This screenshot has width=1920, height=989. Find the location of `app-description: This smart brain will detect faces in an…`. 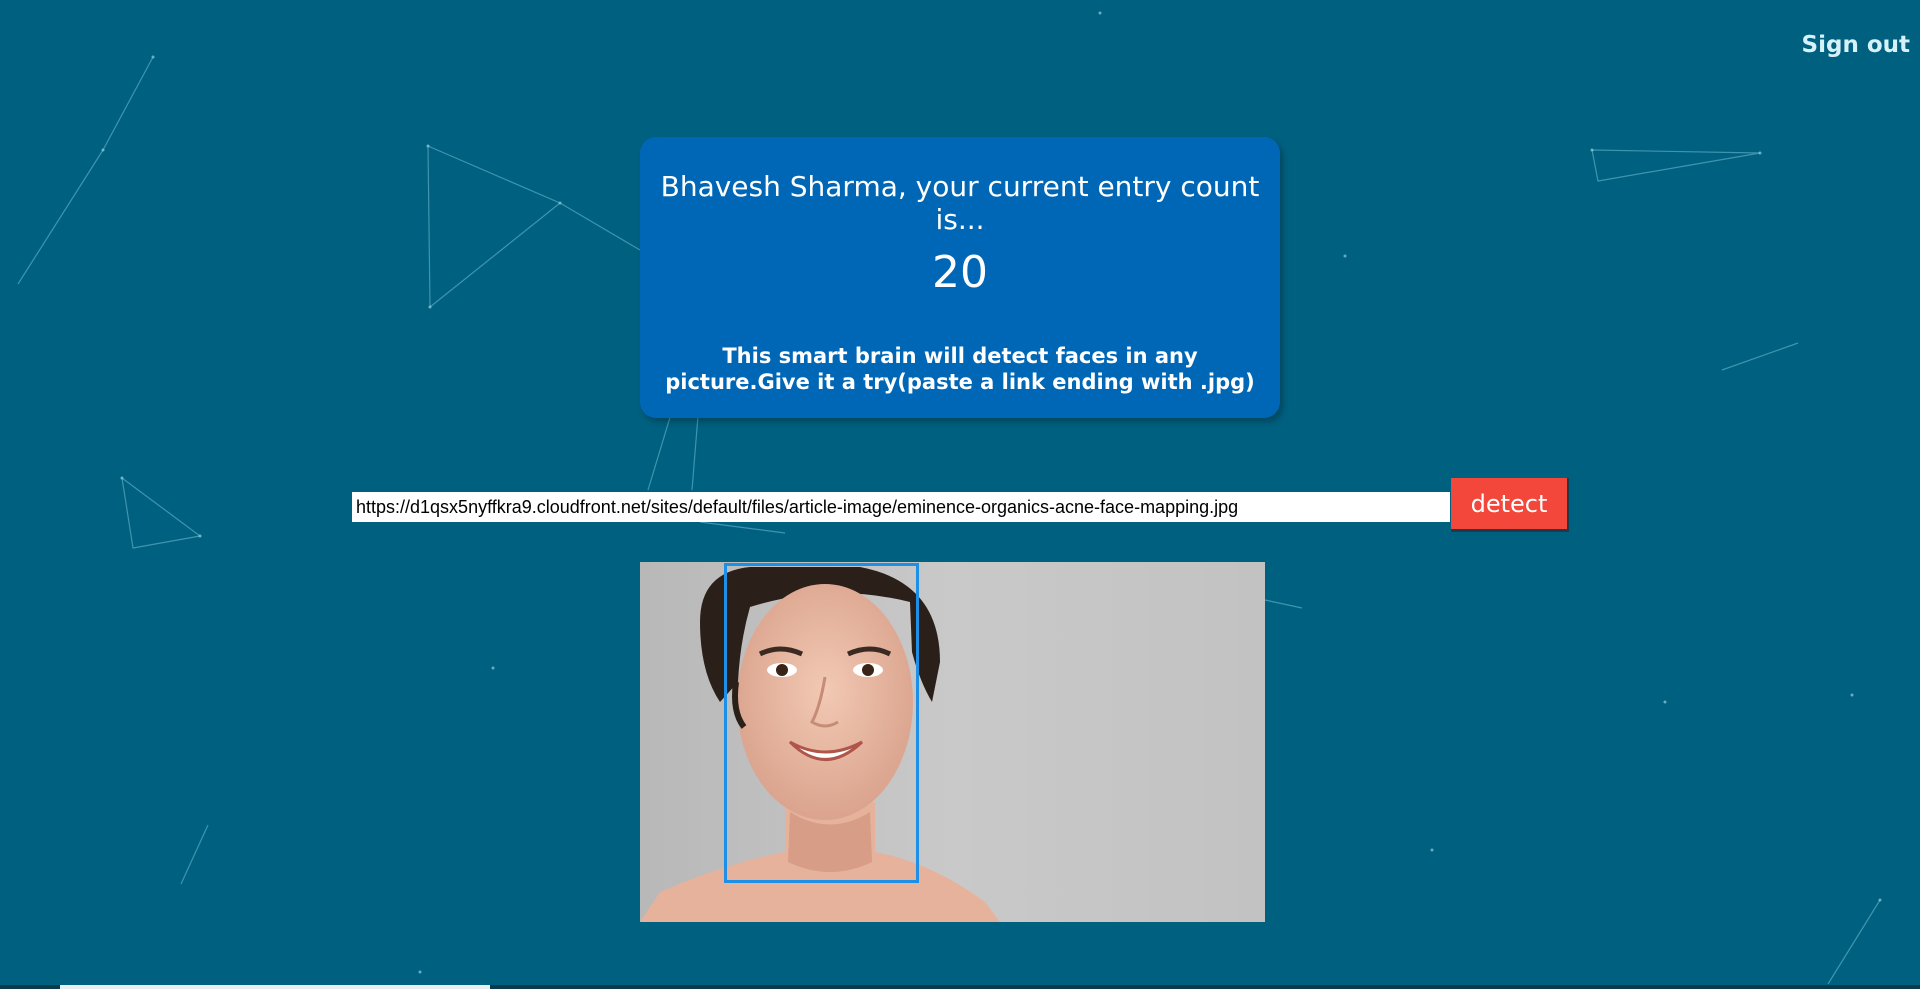

app-description: This smart brain will detect faces in an… is located at coordinates (960, 369).